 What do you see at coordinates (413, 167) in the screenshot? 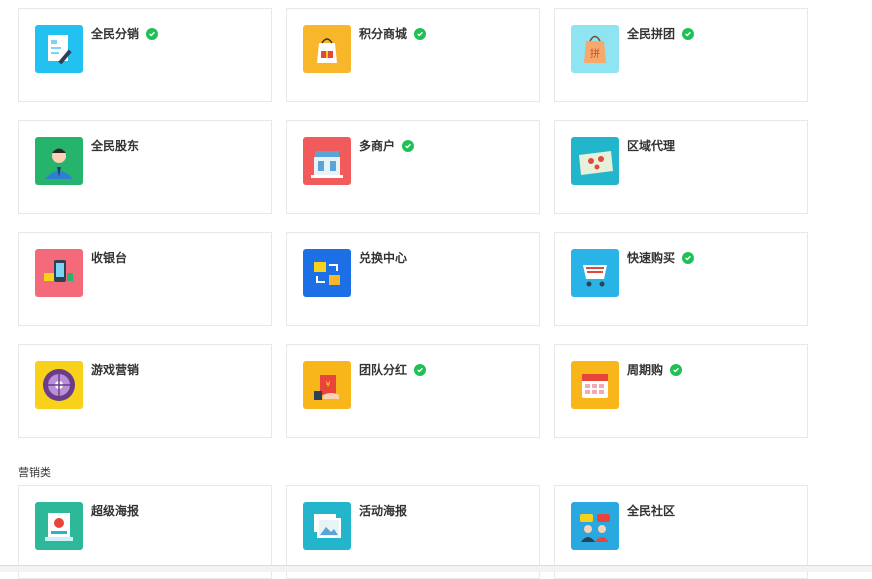
I see `app-card: 多商户` at bounding box center [413, 167].